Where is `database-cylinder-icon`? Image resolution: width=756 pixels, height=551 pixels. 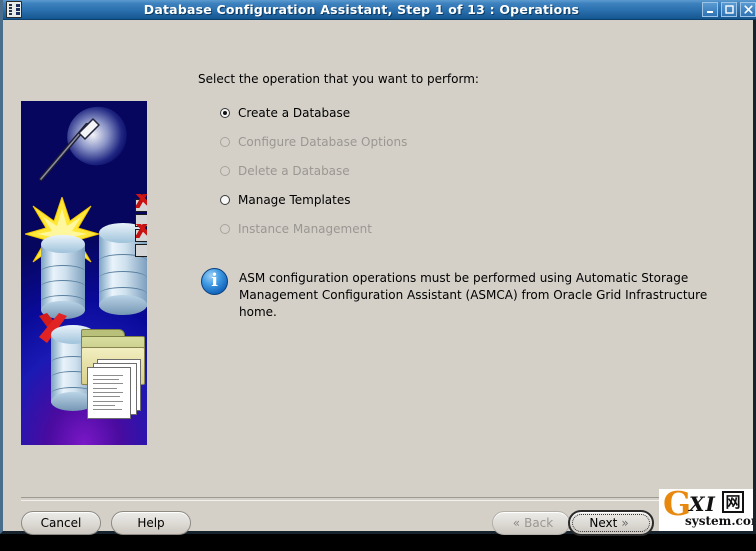
database-cylinder-icon is located at coordinates (63, 277).